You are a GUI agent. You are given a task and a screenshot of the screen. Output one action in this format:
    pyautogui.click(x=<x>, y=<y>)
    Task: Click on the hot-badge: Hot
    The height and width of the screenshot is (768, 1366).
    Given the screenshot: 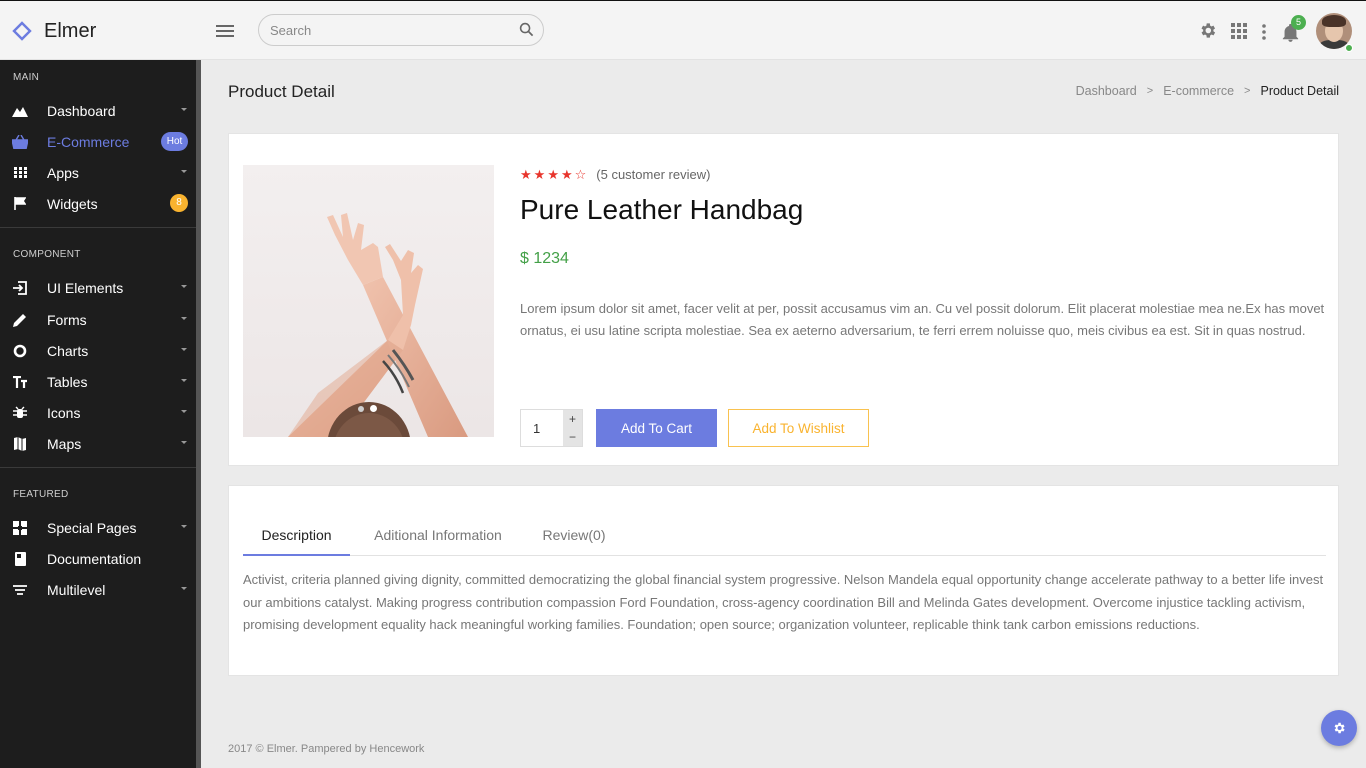 What is the action you would take?
    pyautogui.click(x=174, y=141)
    